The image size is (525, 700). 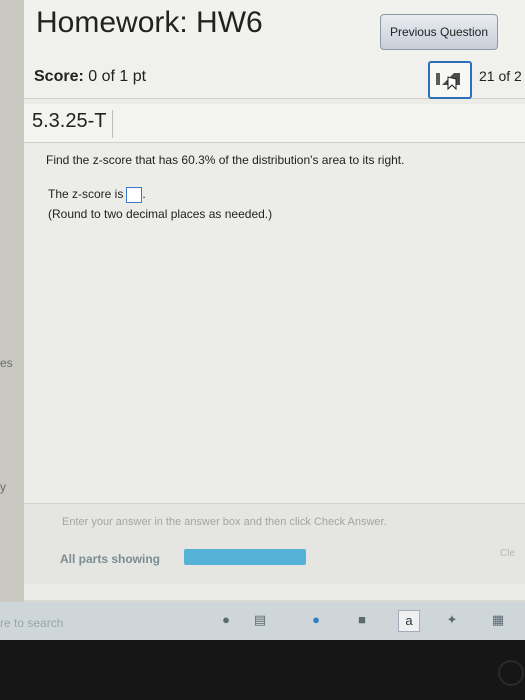 I want to click on left-fragment-text-2: y, so click(x=3, y=487).